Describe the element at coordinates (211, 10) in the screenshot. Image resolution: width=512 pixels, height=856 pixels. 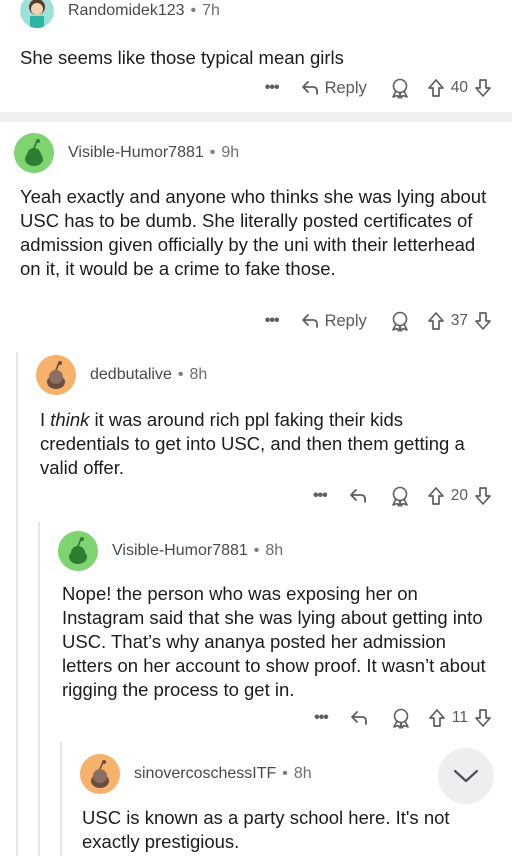
I see `comment-timestamp: 7h` at that location.